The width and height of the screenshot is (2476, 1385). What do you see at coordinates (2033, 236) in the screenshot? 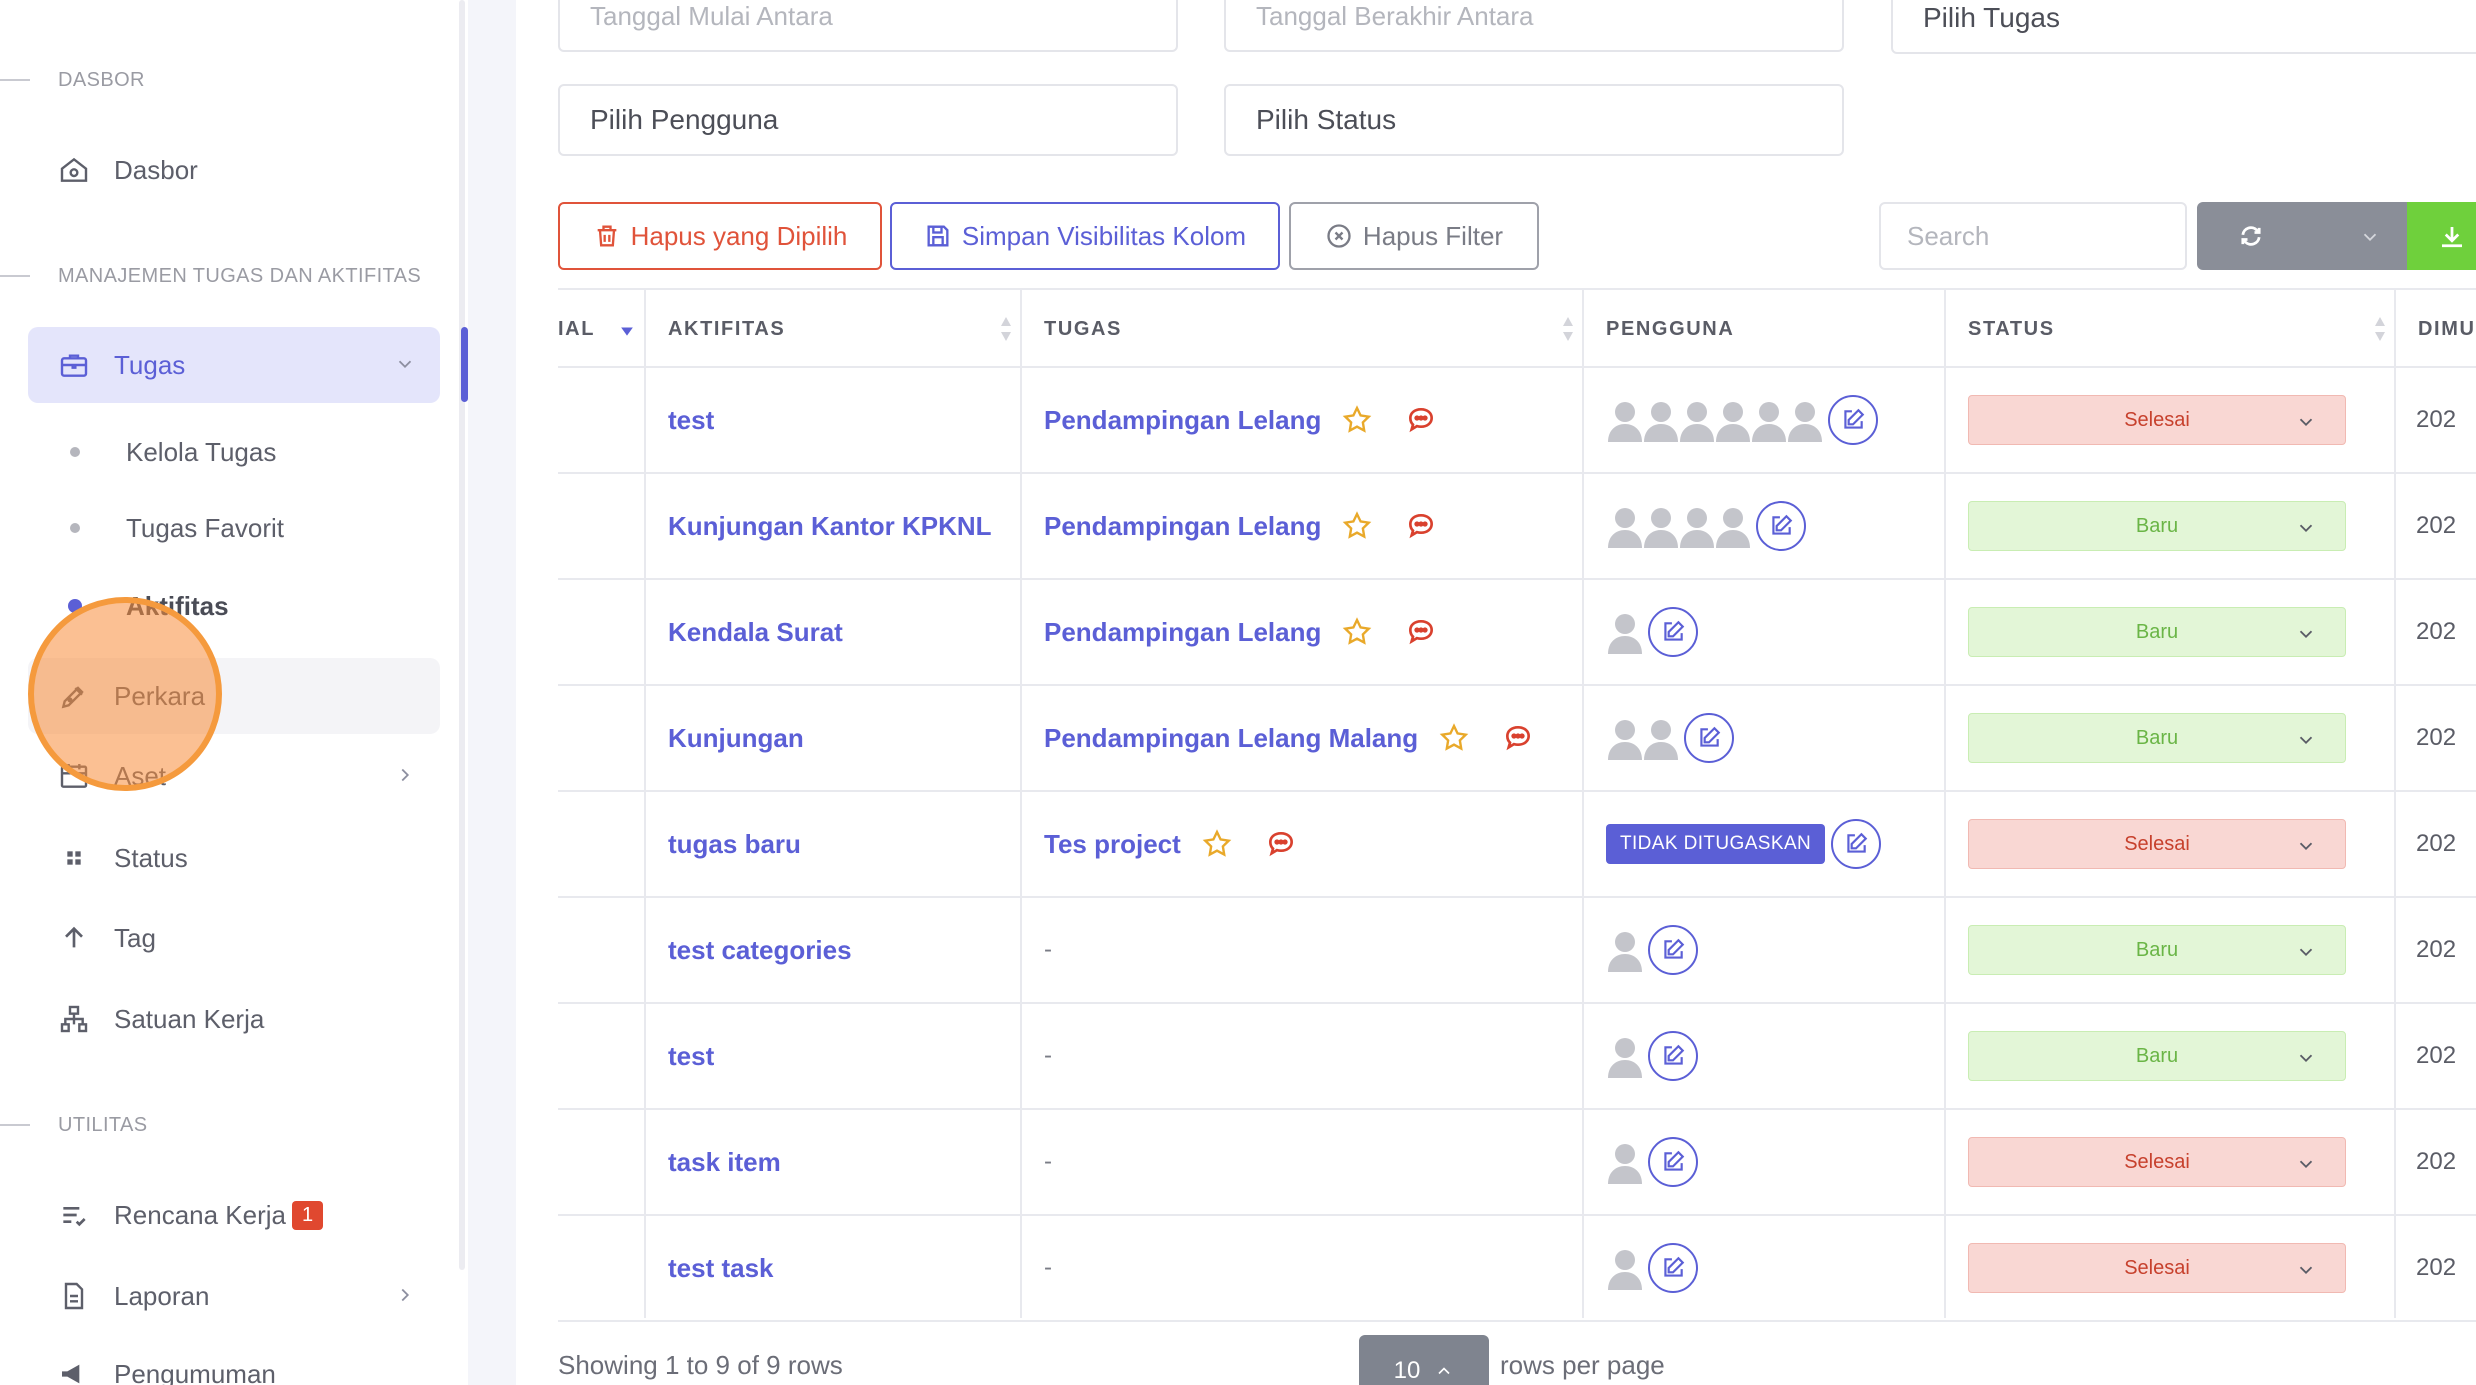
I see `search-input: Search` at bounding box center [2033, 236].